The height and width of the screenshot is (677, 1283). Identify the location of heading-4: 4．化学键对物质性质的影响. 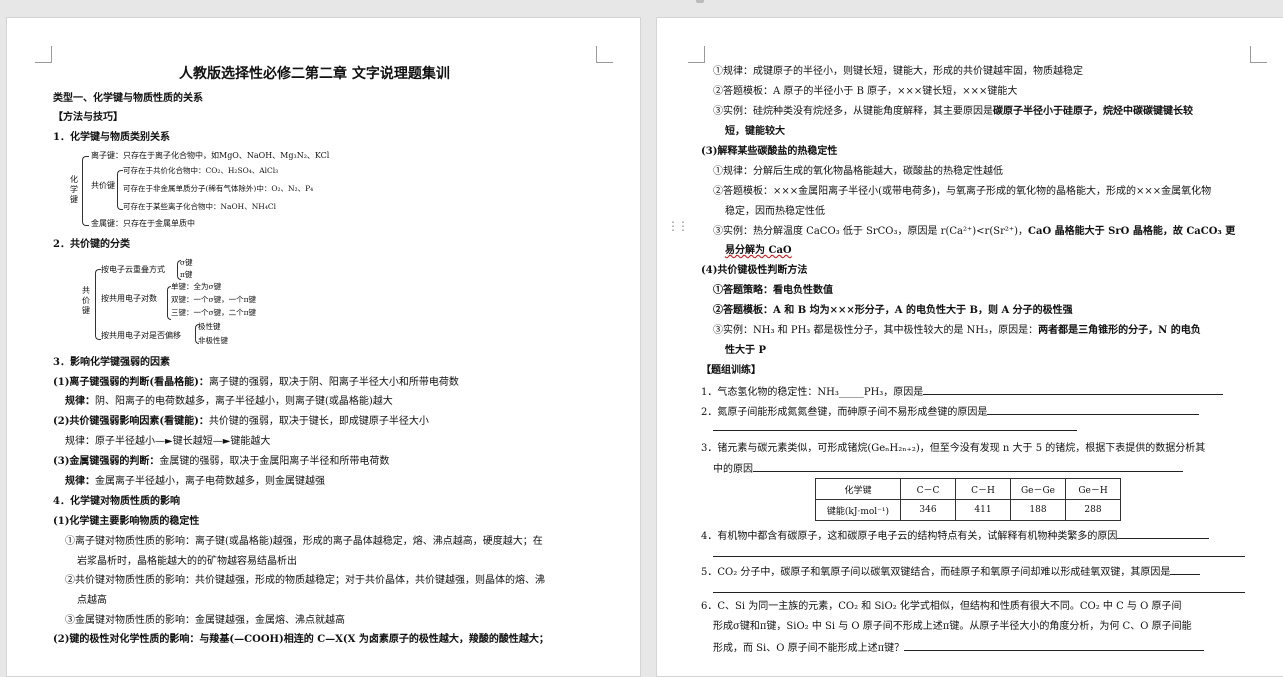
(116, 501).